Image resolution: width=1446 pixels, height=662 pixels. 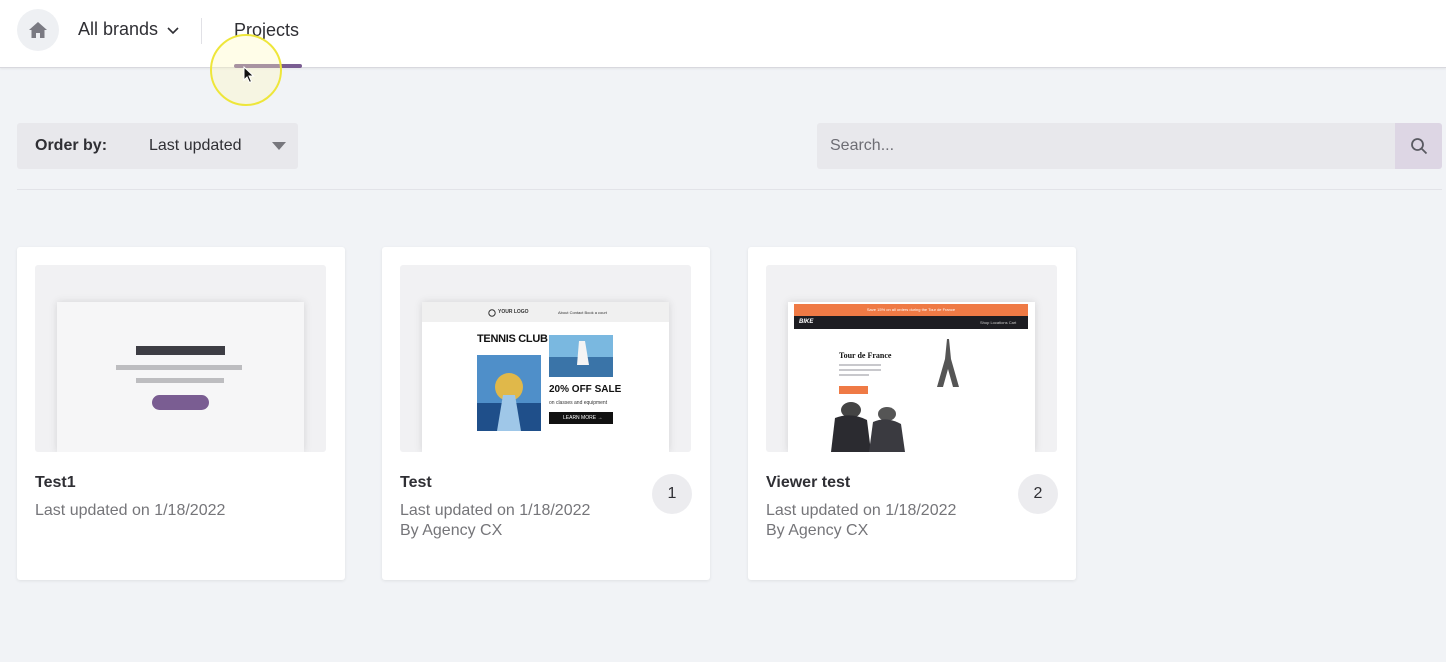 I want to click on search-icon, so click(x=1418, y=146).